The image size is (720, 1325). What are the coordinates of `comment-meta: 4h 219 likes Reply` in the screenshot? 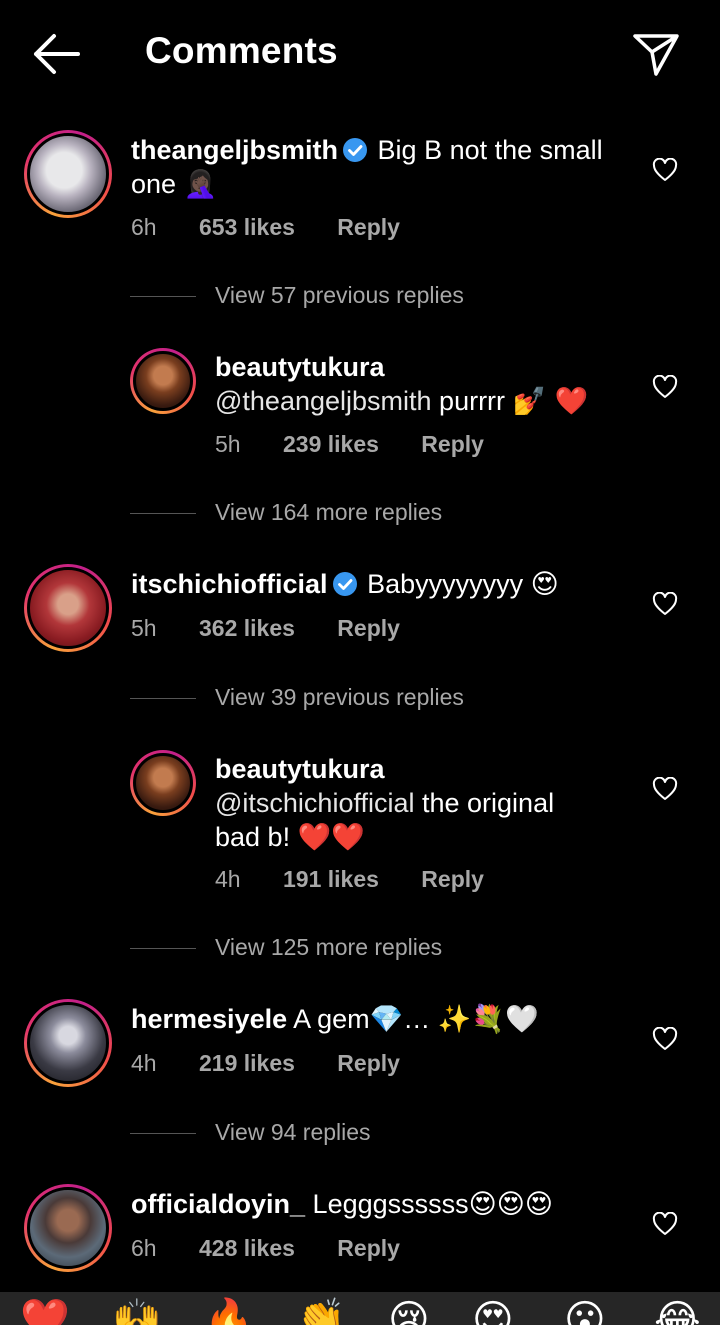 It's located at (283, 1063).